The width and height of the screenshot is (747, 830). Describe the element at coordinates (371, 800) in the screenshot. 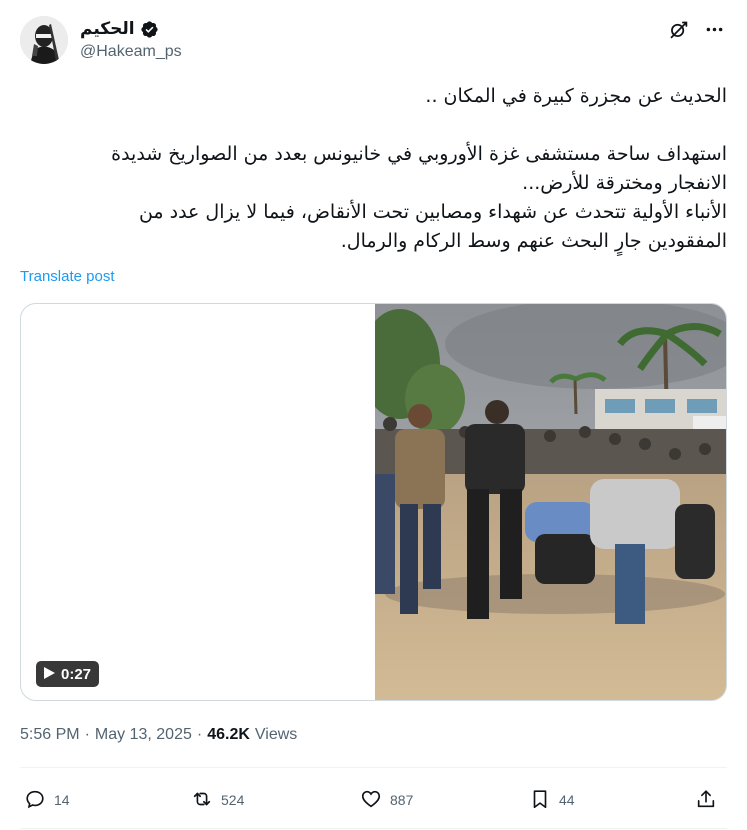

I see `like-icon` at that location.